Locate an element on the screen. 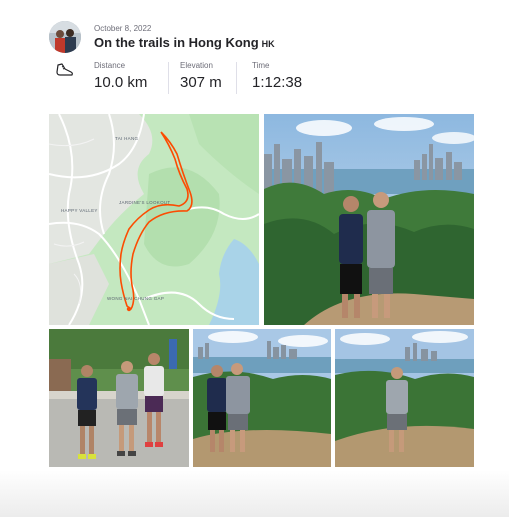 The image size is (509, 517). stat-elevation: Elevation 307 m is located at coordinates (201, 76).